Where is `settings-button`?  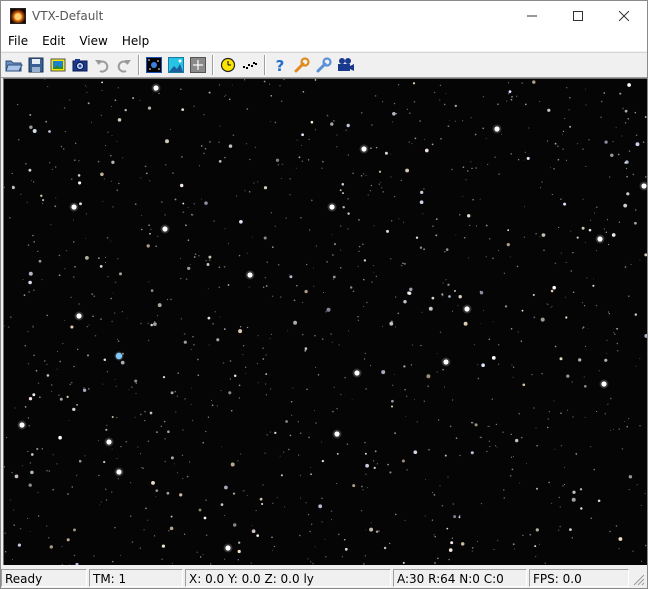
settings-button is located at coordinates (302, 65).